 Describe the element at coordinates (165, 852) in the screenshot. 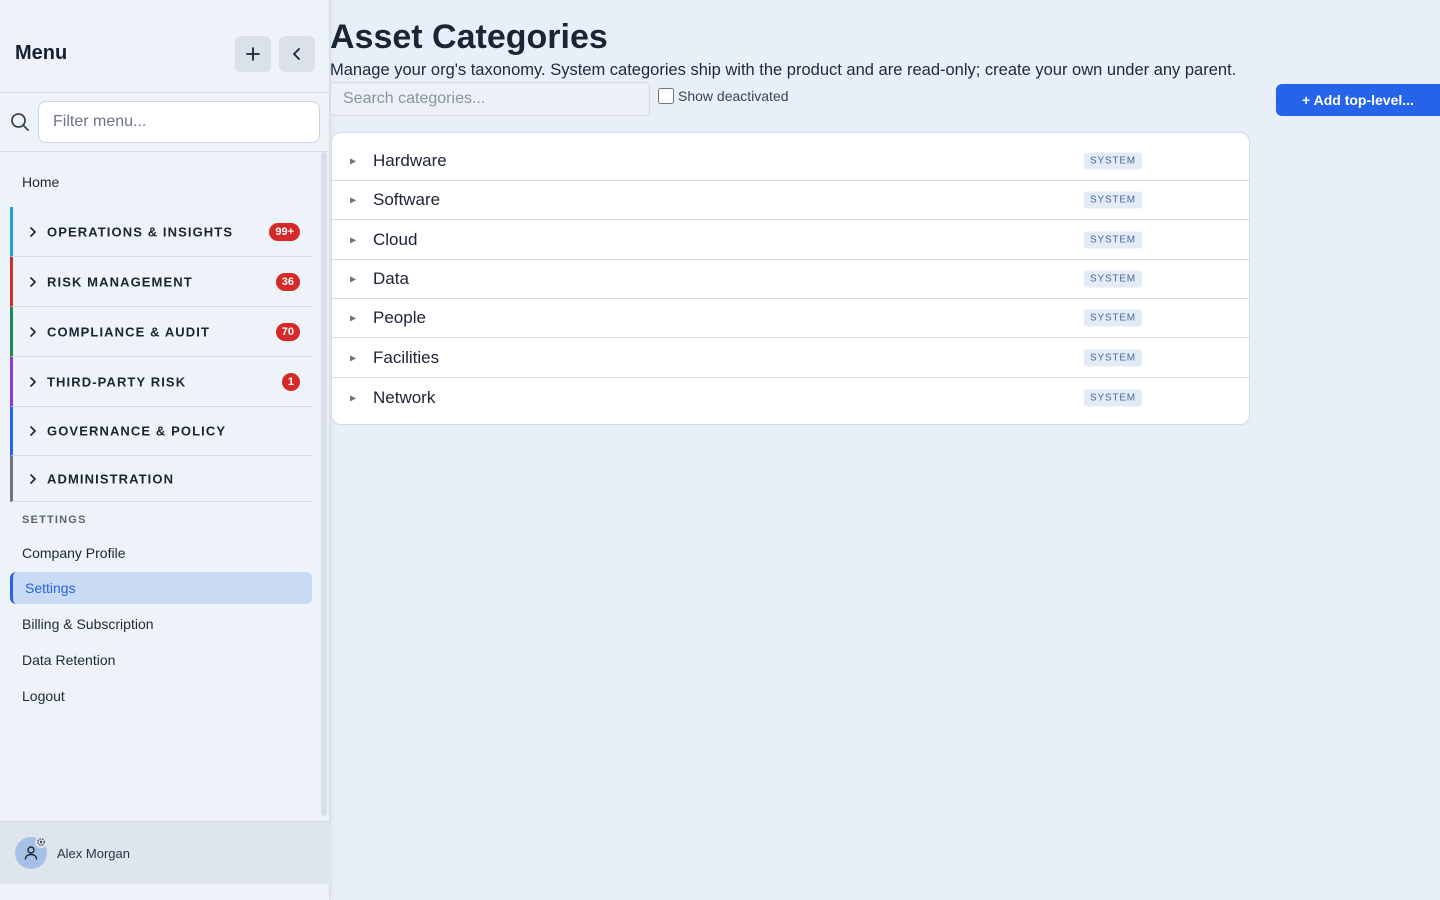

I see `user-footer: Alex Morgan` at that location.